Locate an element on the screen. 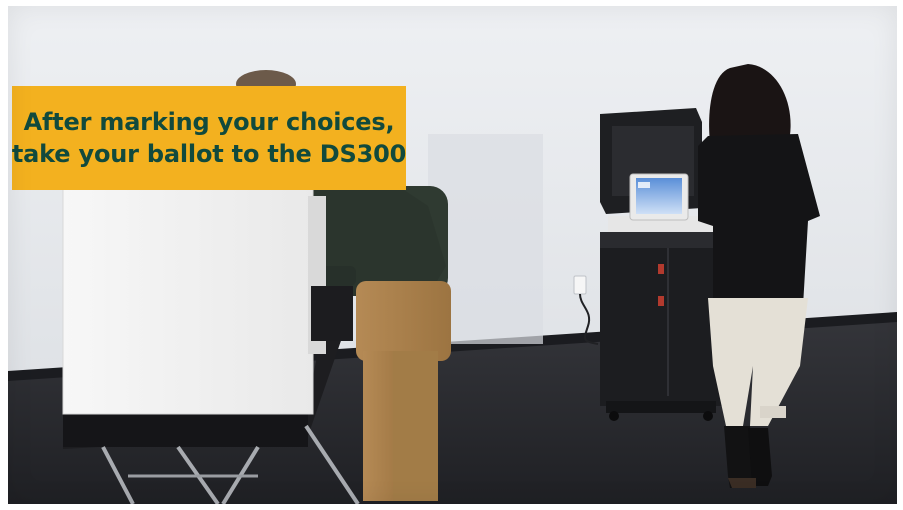  caption-line-2: take your ballot to the DS300 is located at coordinates (209, 154).